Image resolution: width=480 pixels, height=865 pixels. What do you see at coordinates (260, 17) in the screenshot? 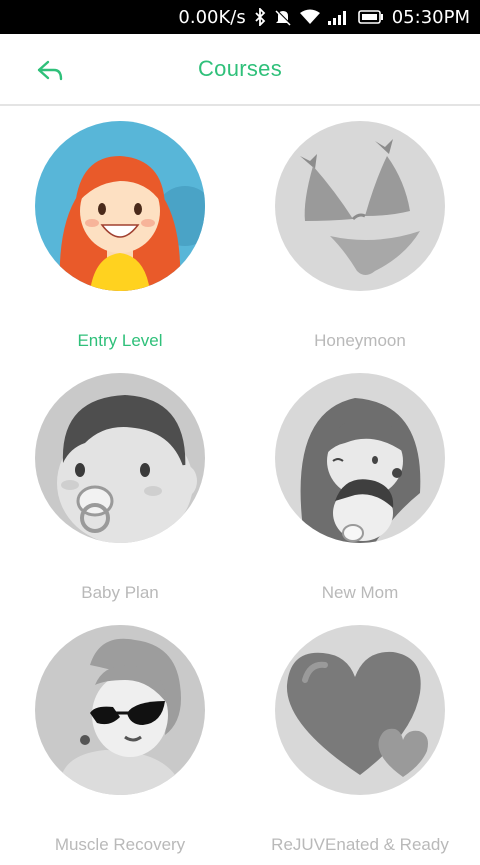
I see `bluetooth-icon` at bounding box center [260, 17].